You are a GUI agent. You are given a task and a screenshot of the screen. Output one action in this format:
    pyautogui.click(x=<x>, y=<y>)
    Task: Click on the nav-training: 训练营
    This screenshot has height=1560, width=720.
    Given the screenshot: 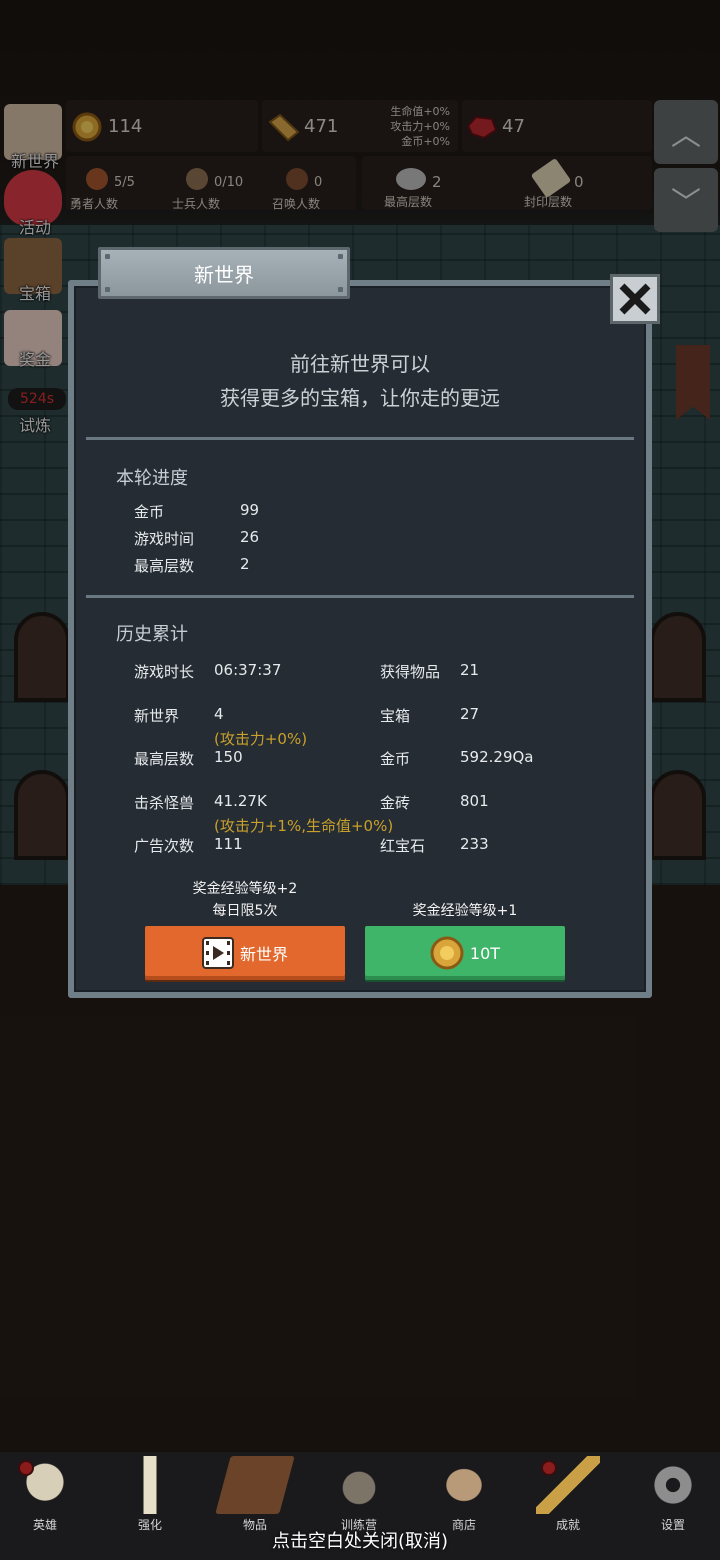 What is the action you would take?
    pyautogui.click(x=359, y=1494)
    